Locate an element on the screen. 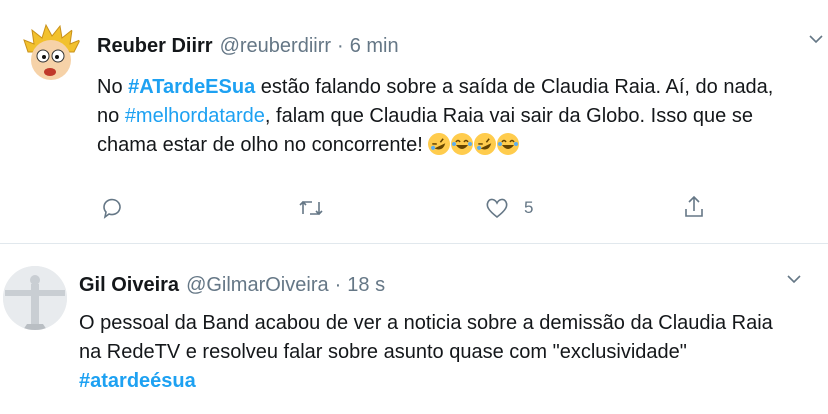 The height and width of the screenshot is (414, 828). hashtag-link: #atardeésua is located at coordinates (137, 381).